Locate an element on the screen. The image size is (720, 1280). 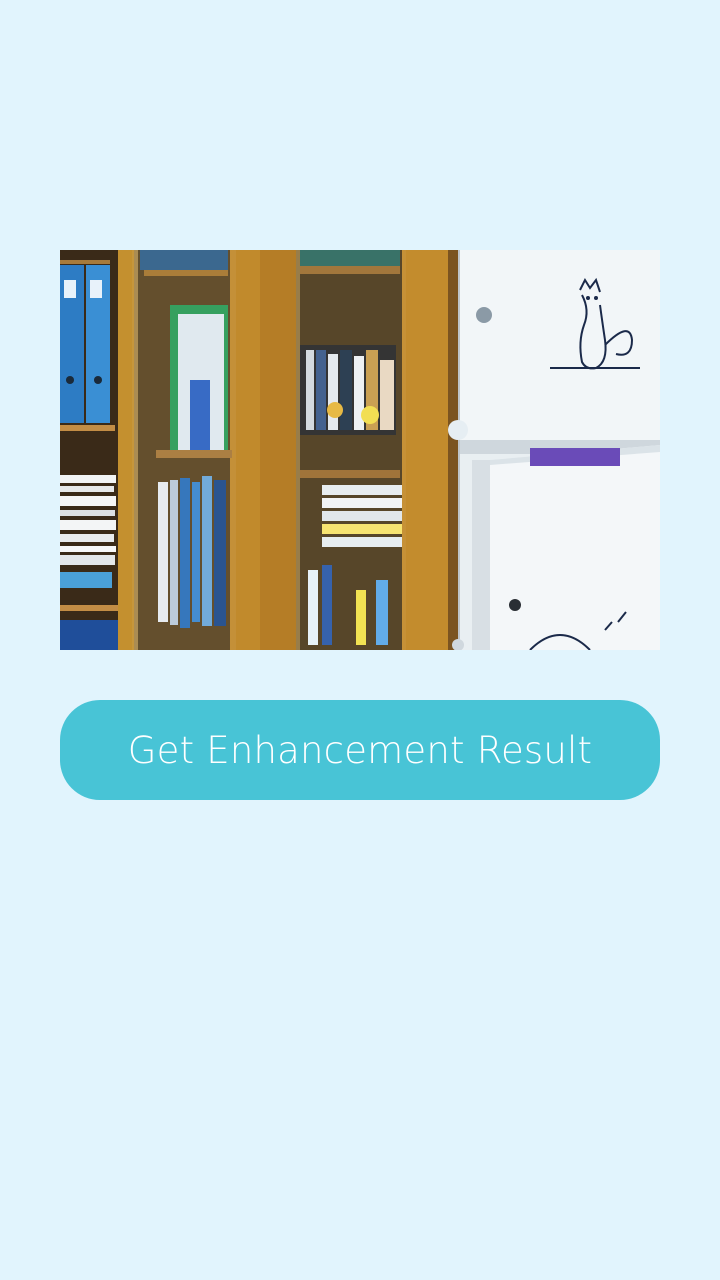
get-enhancement-result-button: Get Enhancement Result is located at coordinates (360, 750).